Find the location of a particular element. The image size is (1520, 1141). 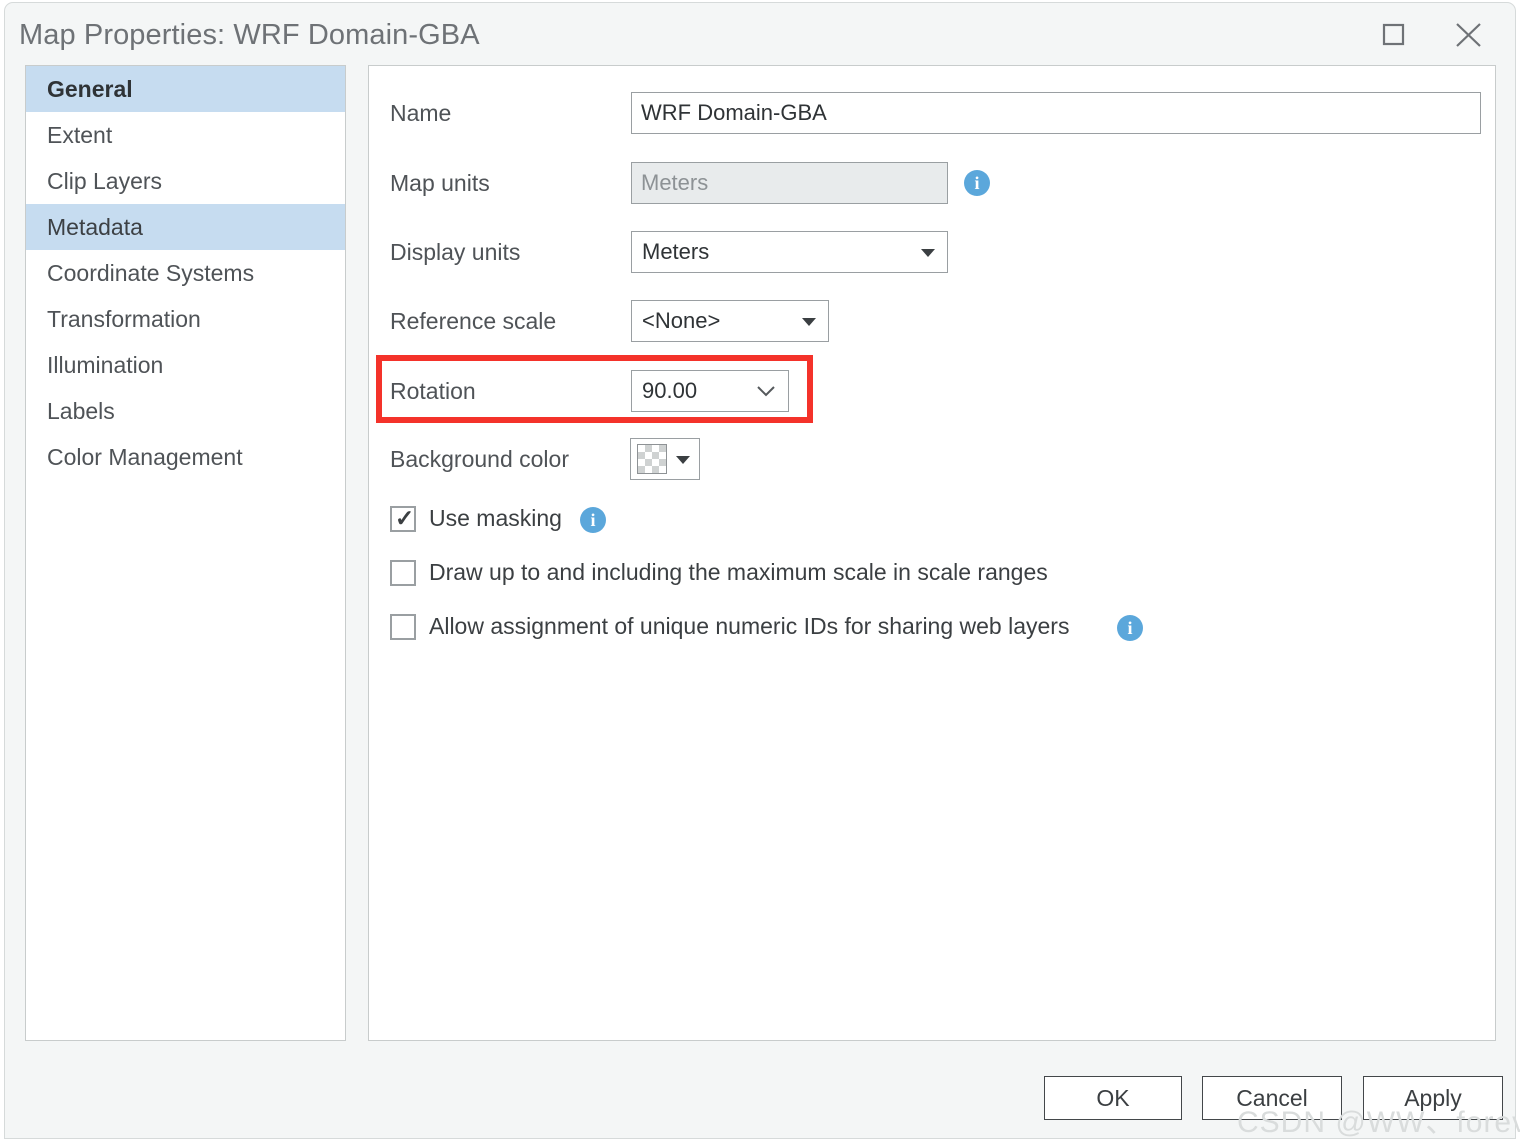

close-icon is located at coordinates (1469, 35).